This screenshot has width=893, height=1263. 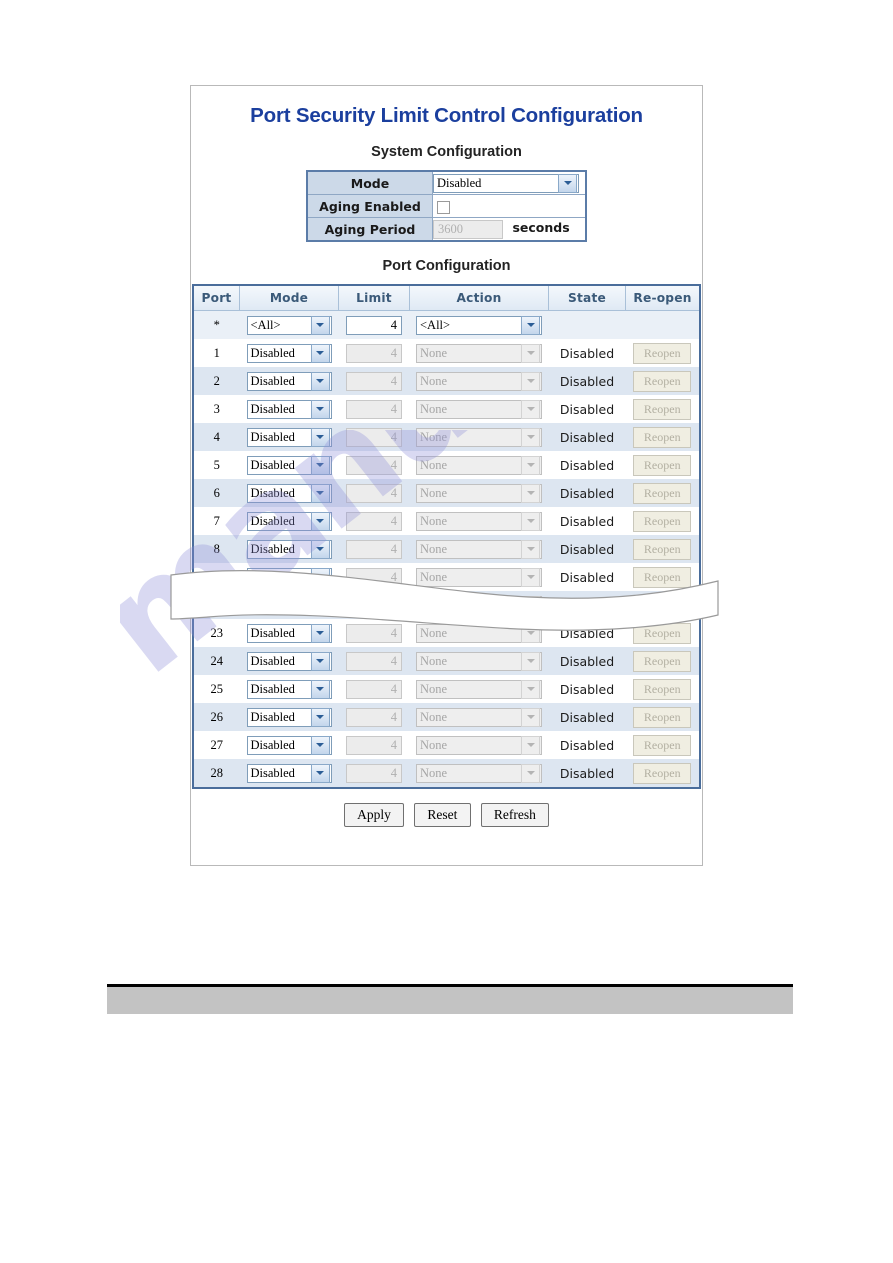 I want to click on cell-mode: Disabled, so click(x=289, y=409).